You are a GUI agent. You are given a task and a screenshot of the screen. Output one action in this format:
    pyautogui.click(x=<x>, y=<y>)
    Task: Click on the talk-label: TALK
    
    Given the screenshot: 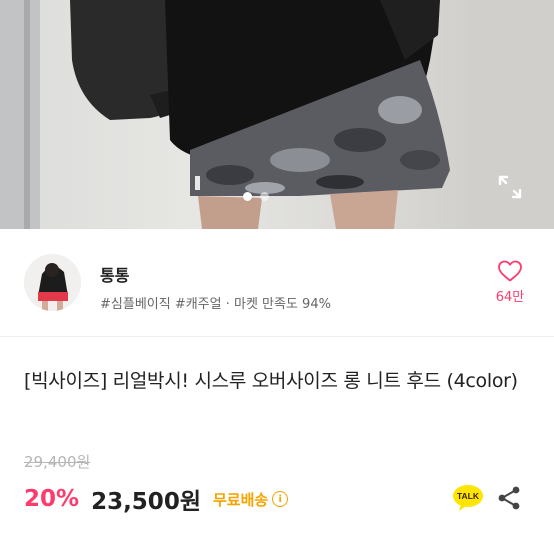 What is the action you would take?
    pyautogui.click(x=468, y=496)
    